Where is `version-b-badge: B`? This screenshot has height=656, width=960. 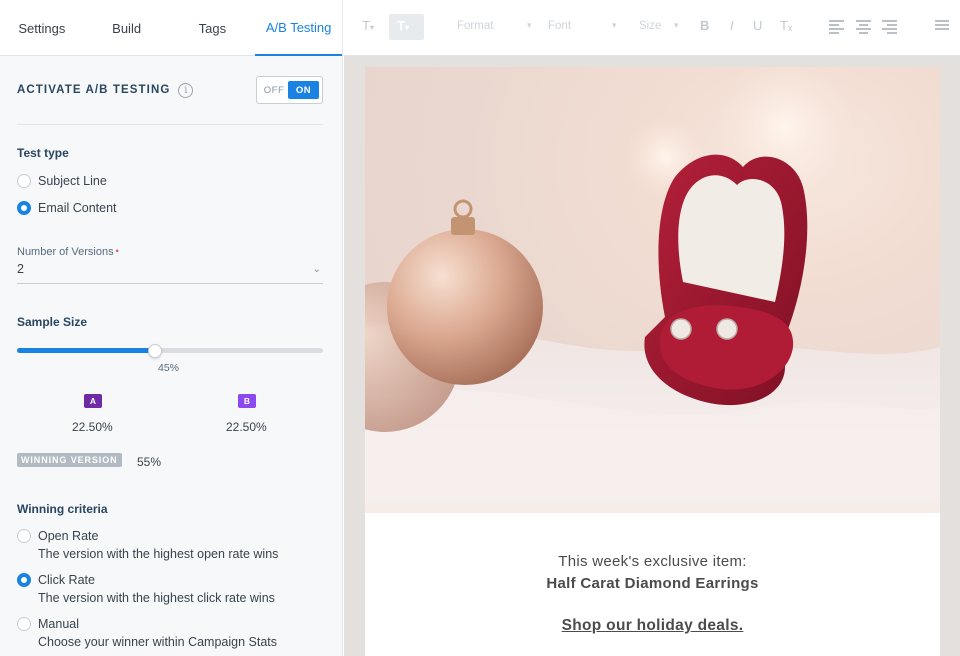
version-b-badge: B is located at coordinates (247, 401).